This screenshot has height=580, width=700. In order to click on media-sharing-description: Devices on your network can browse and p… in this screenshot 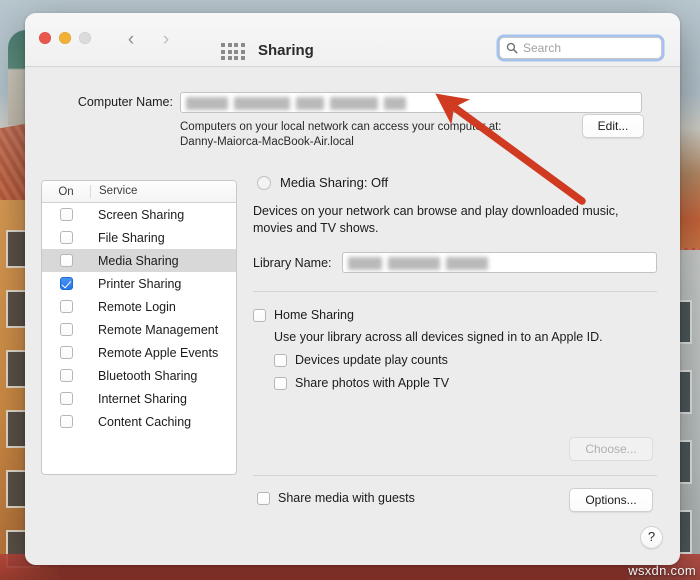, I will do `click(436, 219)`.